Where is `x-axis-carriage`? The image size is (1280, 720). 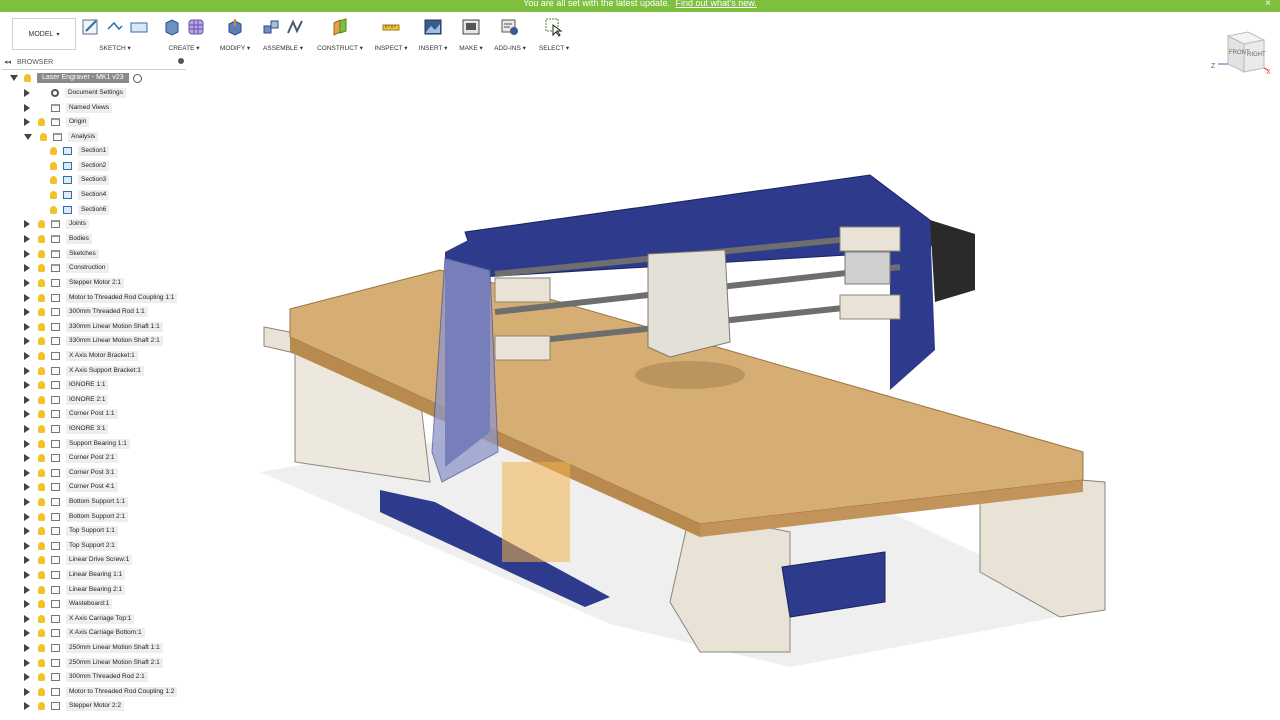
x-axis-carriage is located at coordinates (689, 303).